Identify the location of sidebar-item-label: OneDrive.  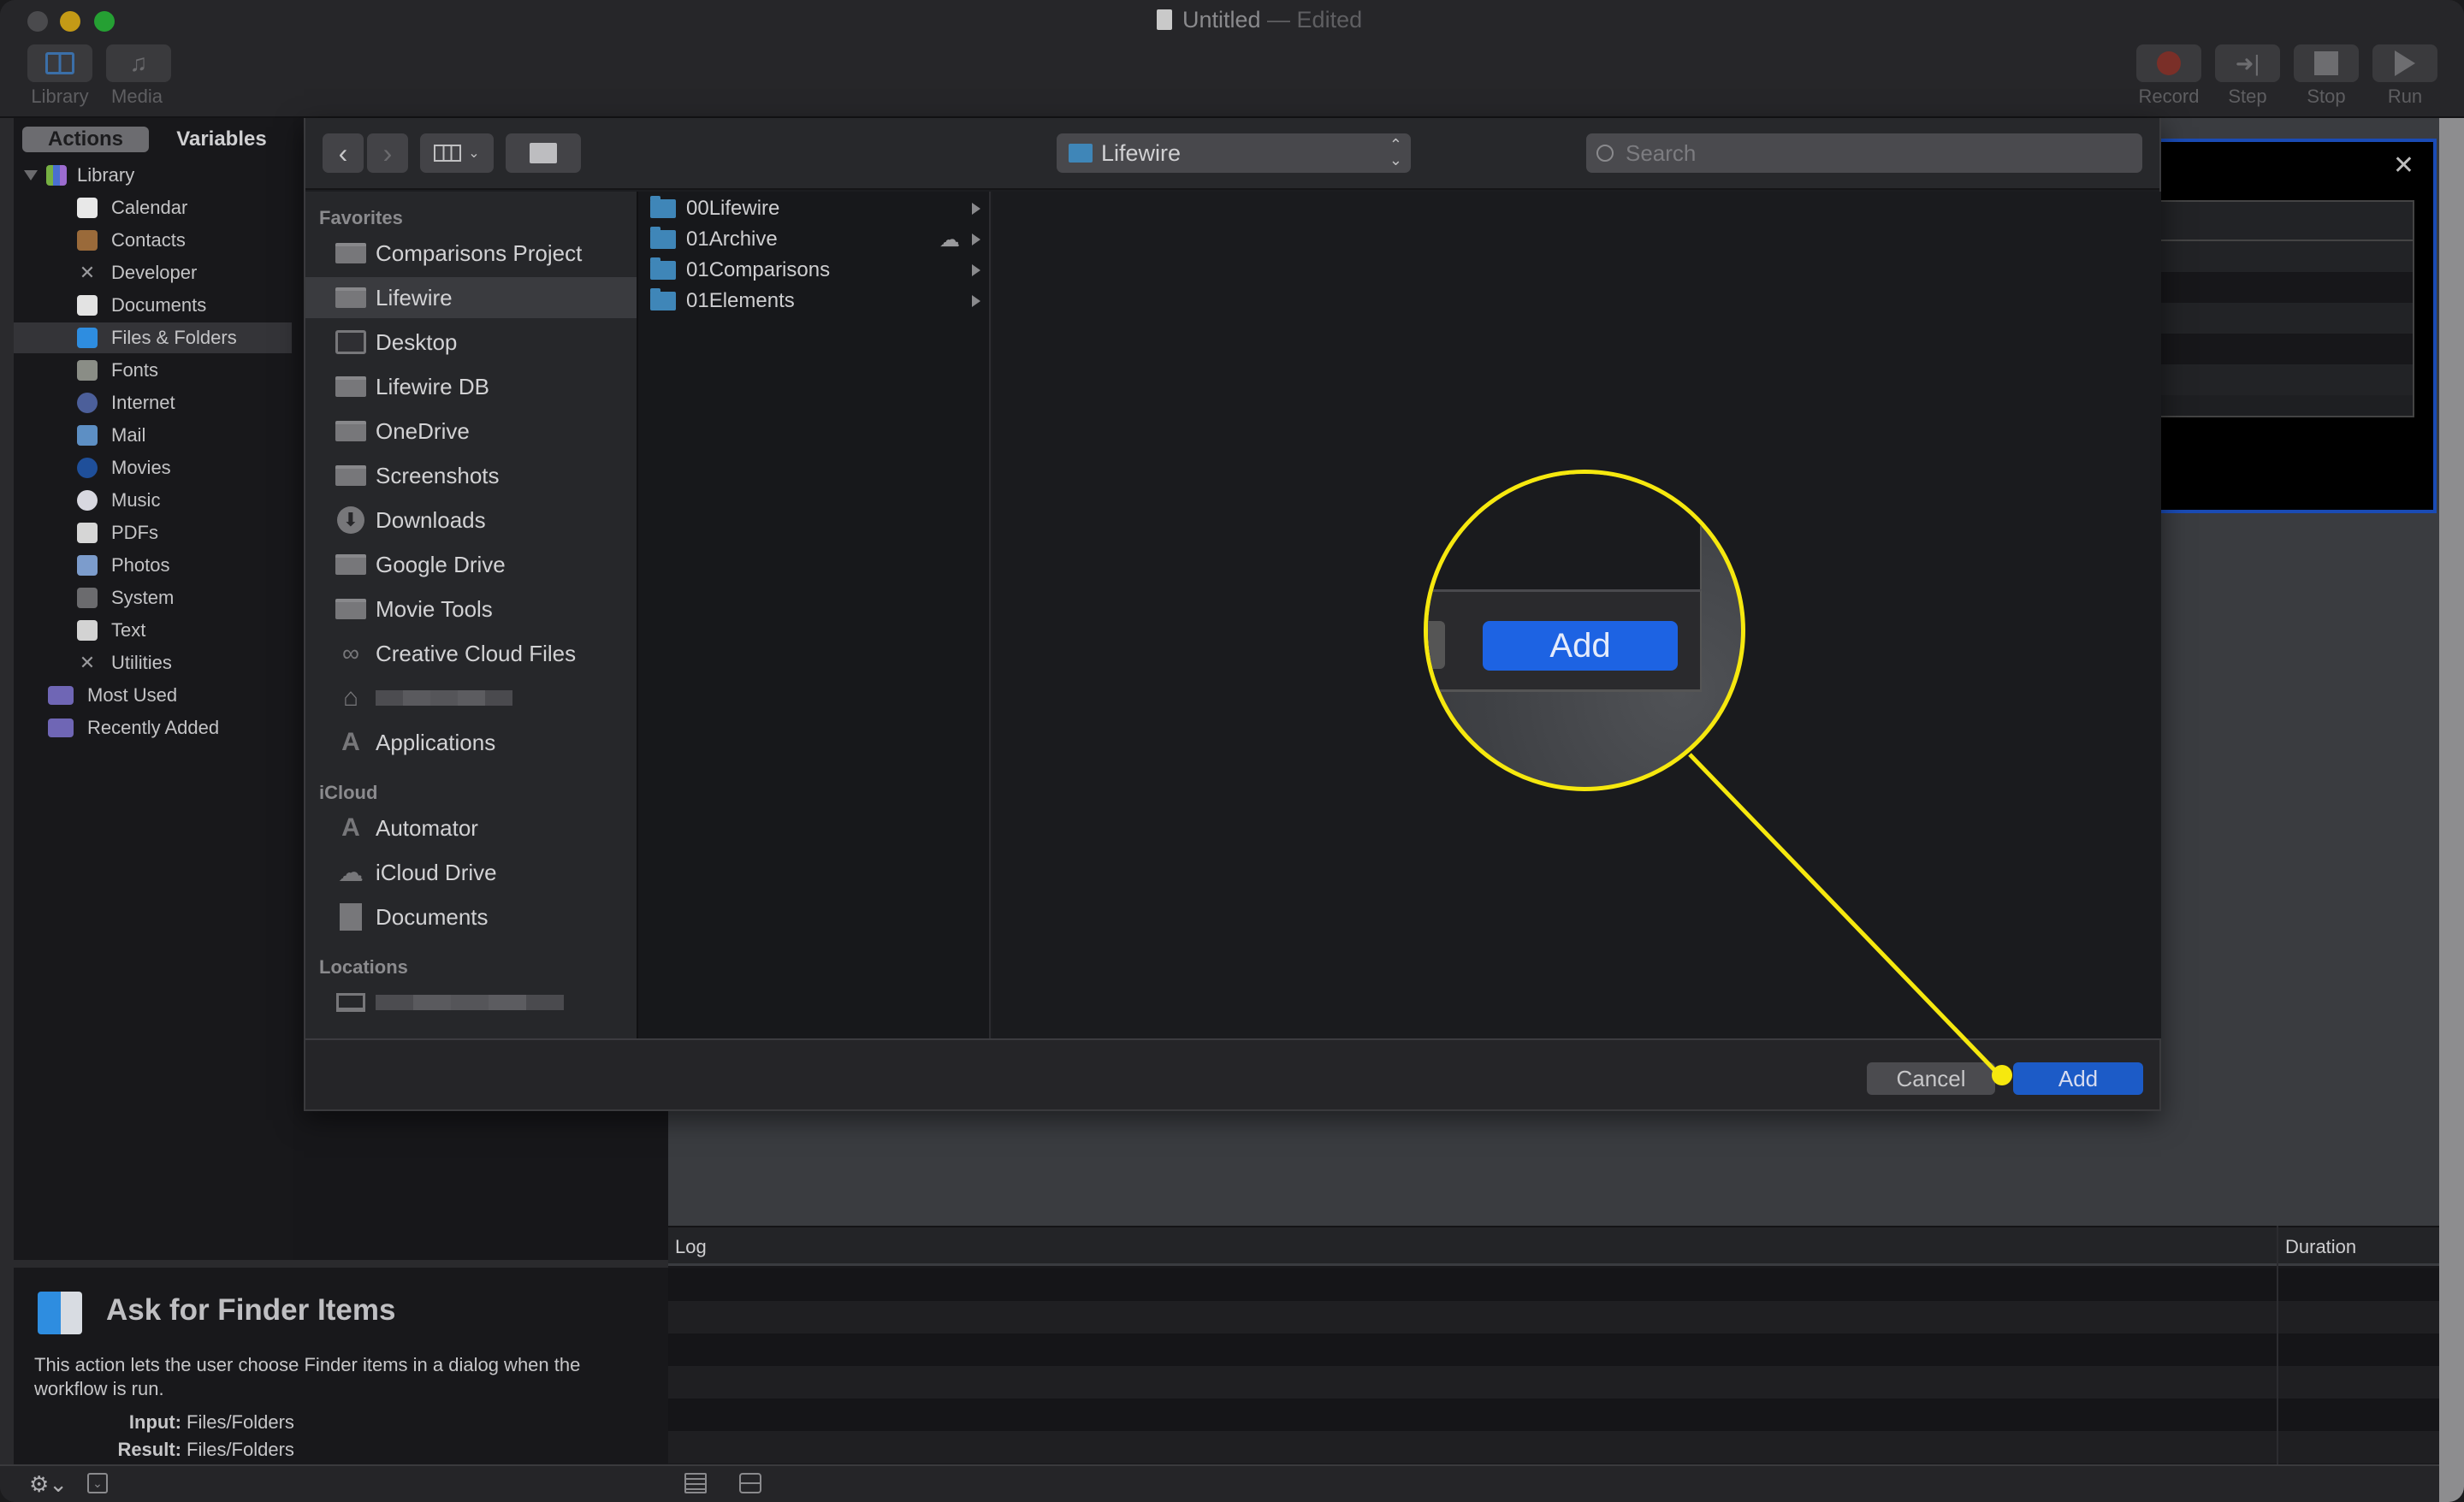
(423, 430).